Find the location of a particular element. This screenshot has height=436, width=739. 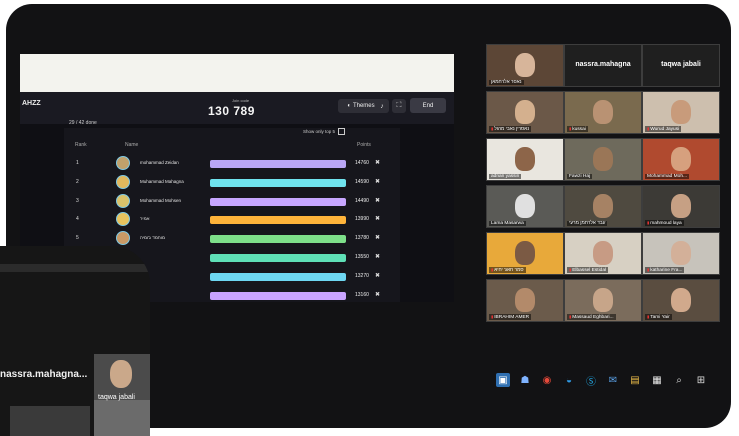

player-rank: 2 is located at coordinates (77, 181).